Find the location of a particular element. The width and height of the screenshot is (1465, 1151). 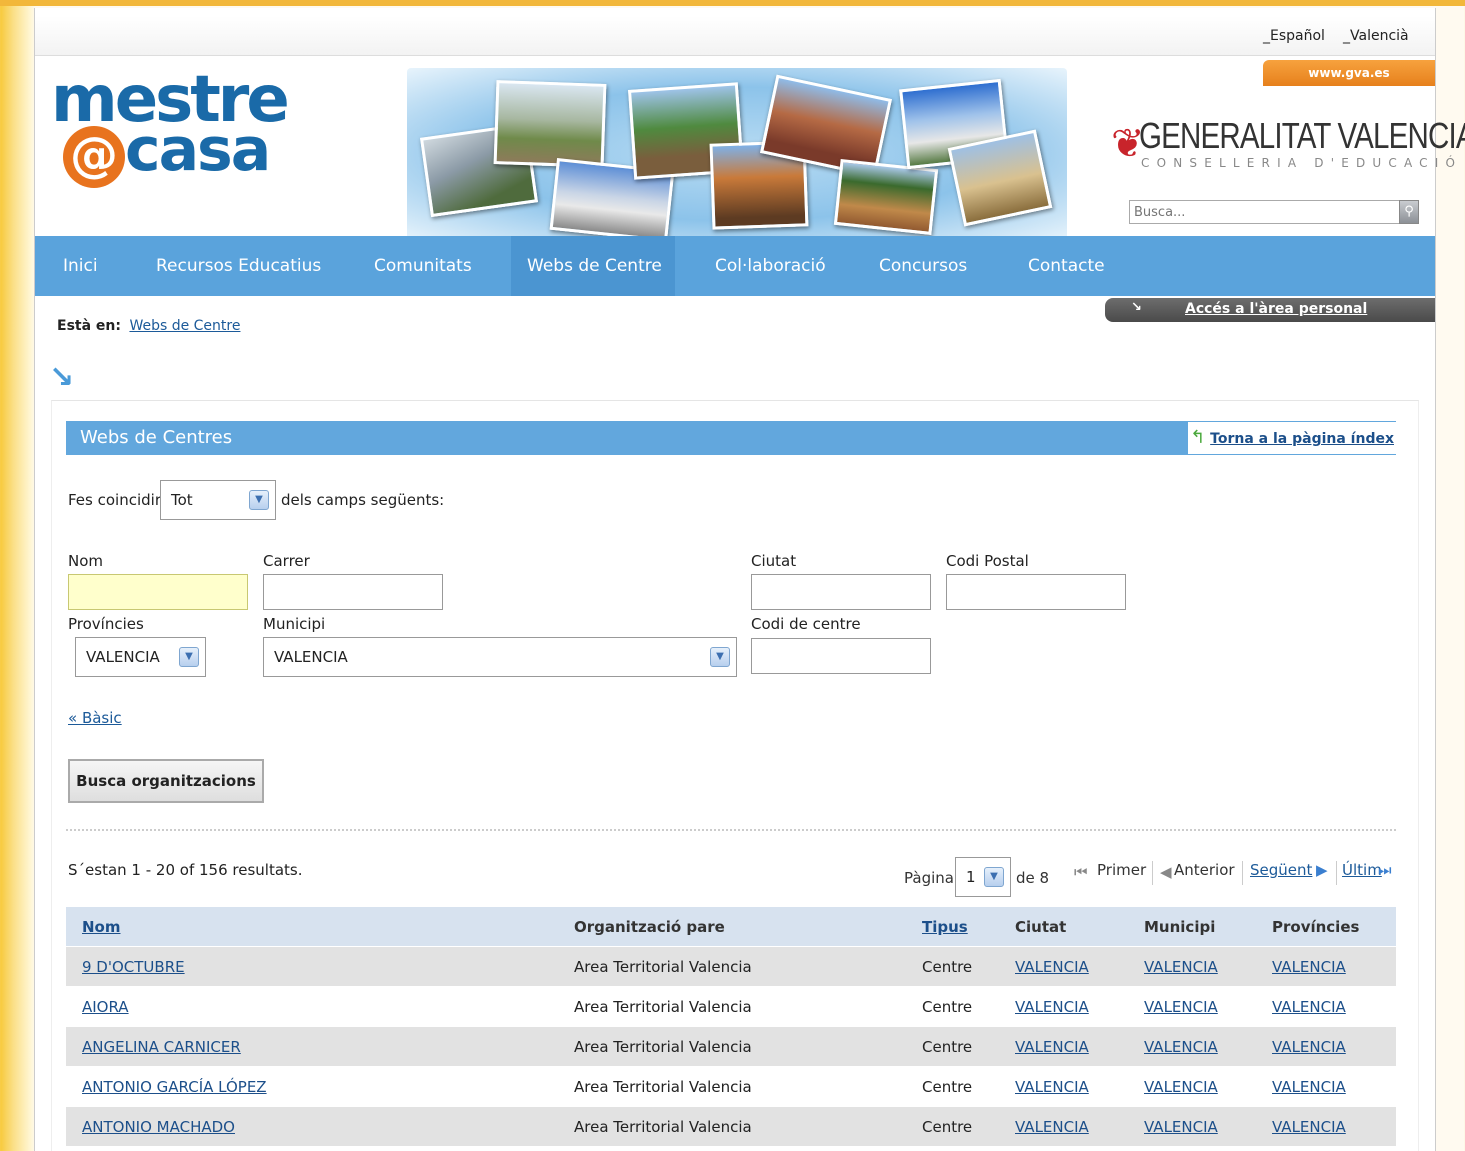

prev-page-button: Anterior is located at coordinates (1204, 870).